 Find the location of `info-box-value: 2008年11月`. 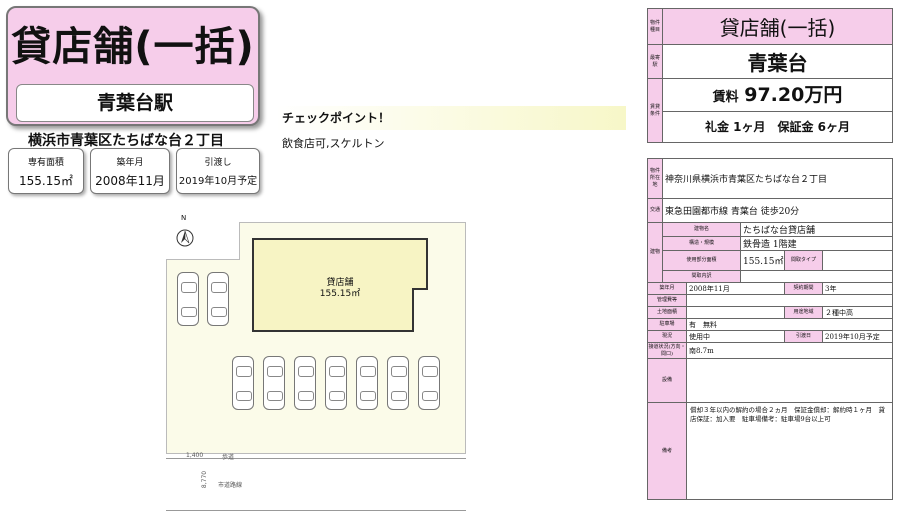

info-box-value: 2008年11月 is located at coordinates (130, 181).